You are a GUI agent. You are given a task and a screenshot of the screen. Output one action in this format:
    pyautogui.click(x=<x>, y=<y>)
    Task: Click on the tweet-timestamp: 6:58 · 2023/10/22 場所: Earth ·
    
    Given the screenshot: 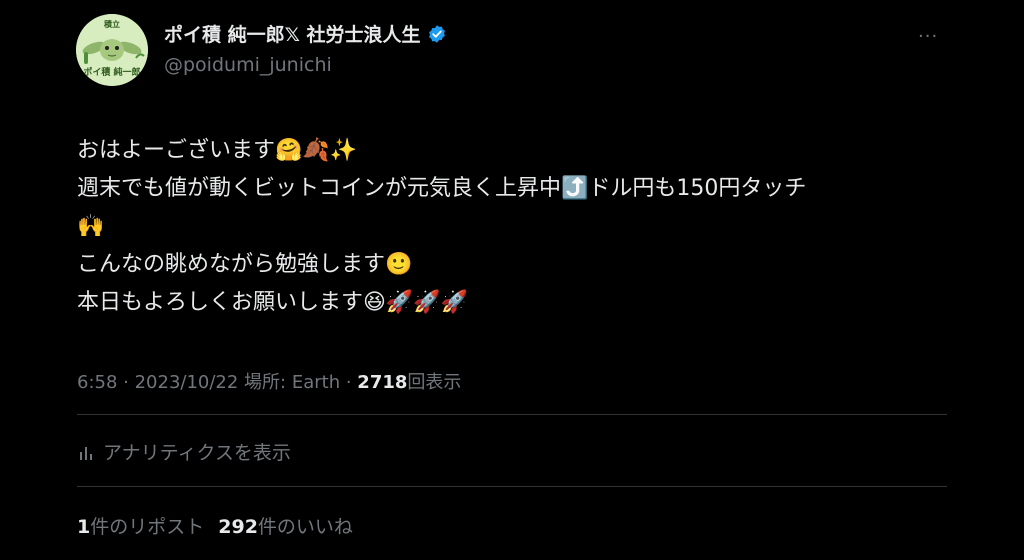 What is the action you would take?
    pyautogui.click(x=214, y=382)
    